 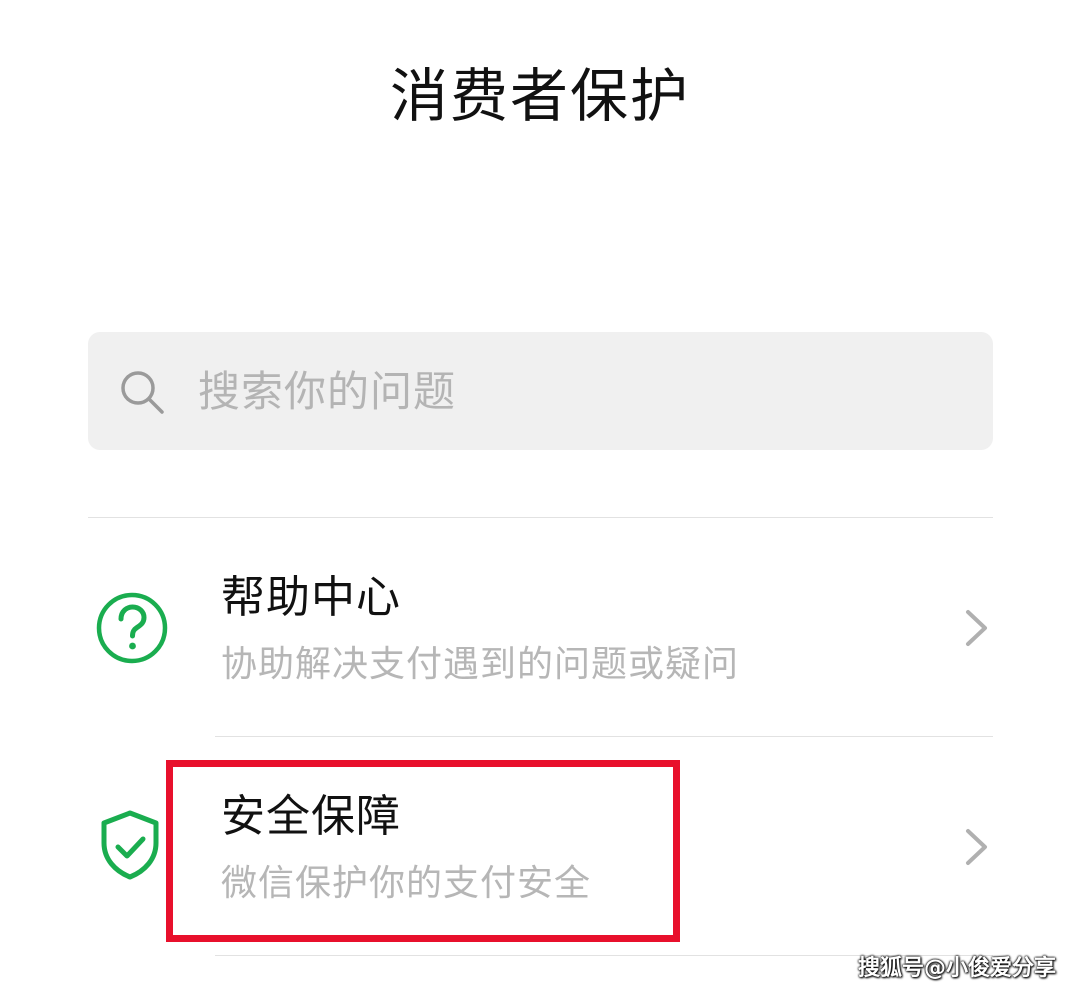 I want to click on search-icon, so click(x=142, y=392).